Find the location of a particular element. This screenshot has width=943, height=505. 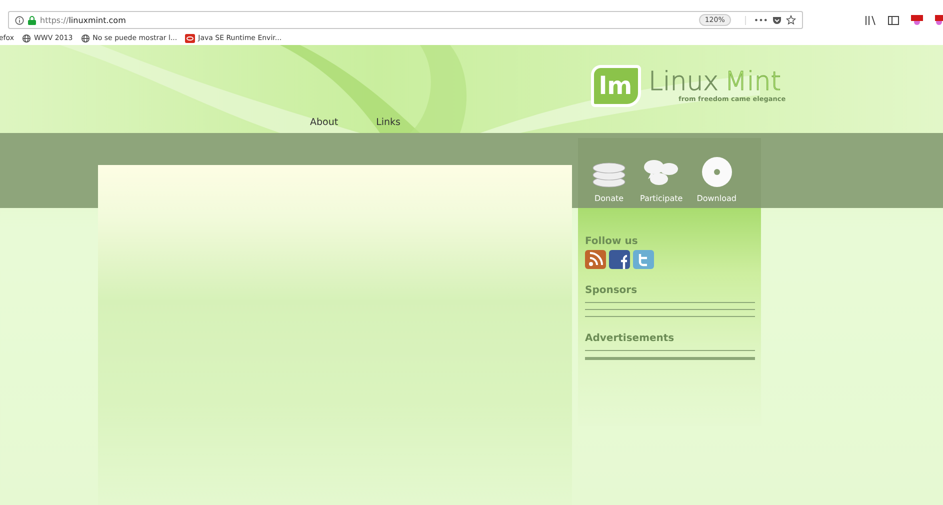

url-text: https://linuxmint.com is located at coordinates (83, 20).